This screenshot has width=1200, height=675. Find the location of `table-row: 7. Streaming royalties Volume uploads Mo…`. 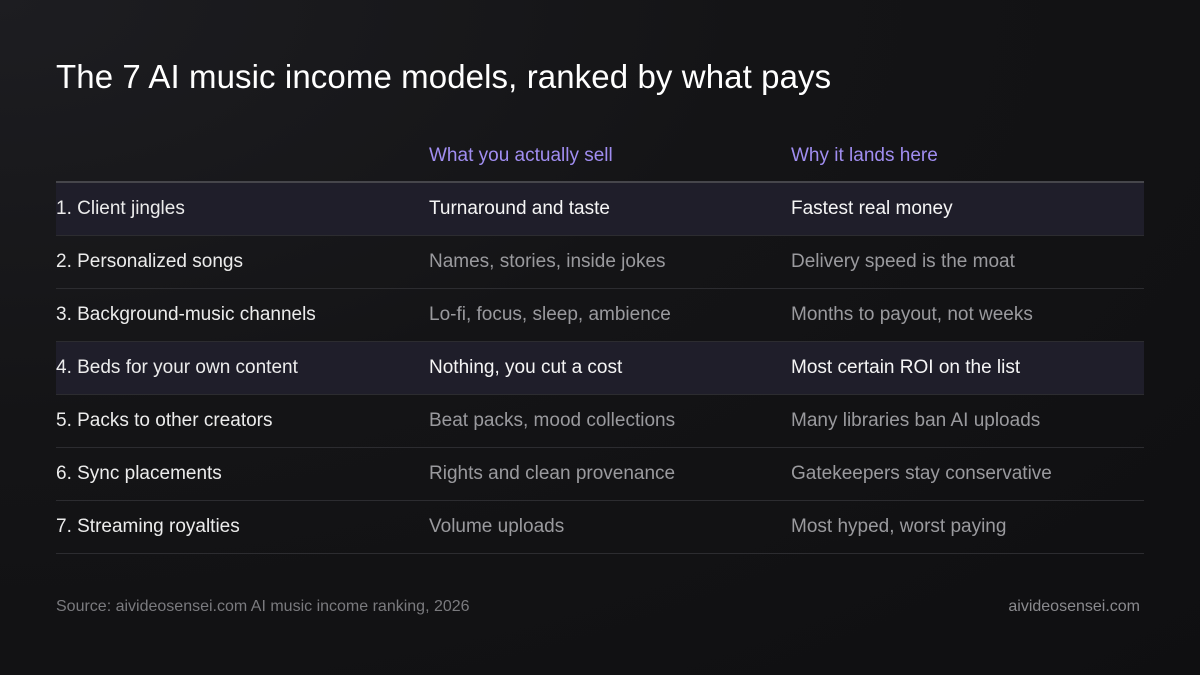

table-row: 7. Streaming royalties Volume uploads Mo… is located at coordinates (600, 527).